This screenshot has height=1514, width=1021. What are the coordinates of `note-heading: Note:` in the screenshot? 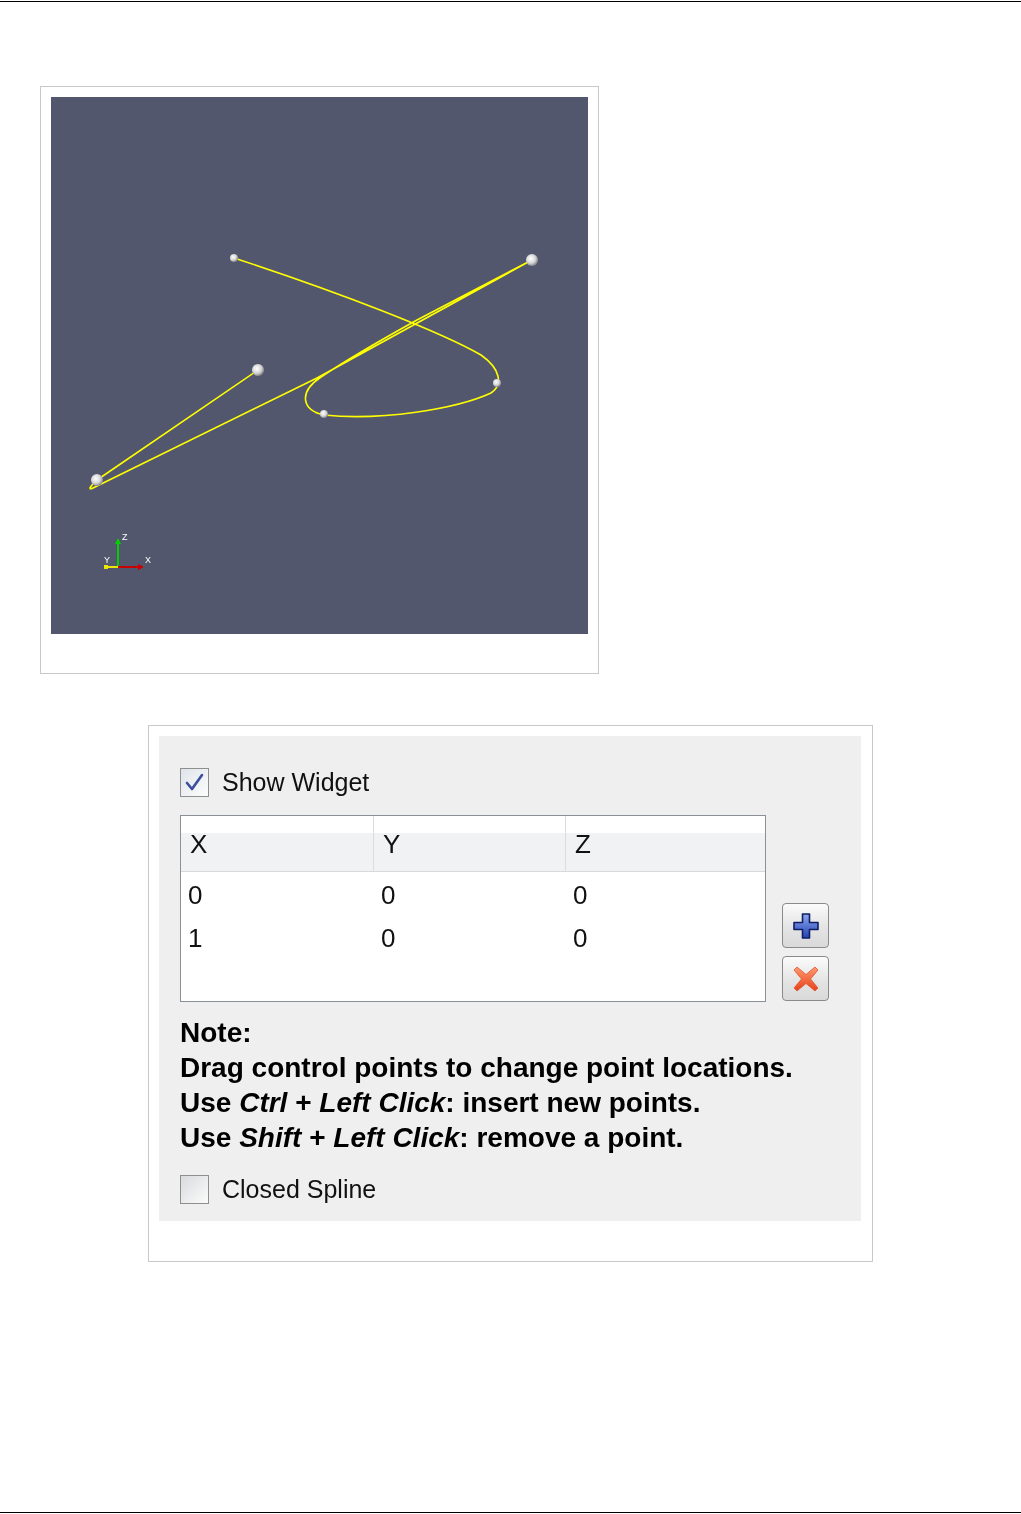 It's located at (216, 1033).